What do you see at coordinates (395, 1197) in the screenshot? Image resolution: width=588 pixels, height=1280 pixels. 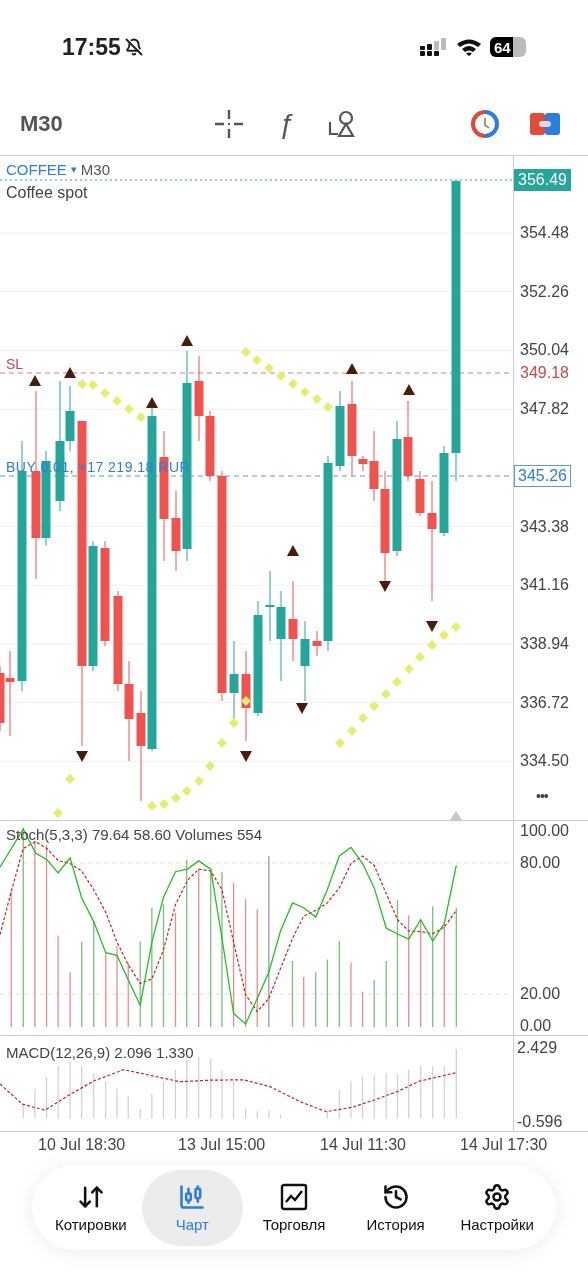 I see `history-icon` at bounding box center [395, 1197].